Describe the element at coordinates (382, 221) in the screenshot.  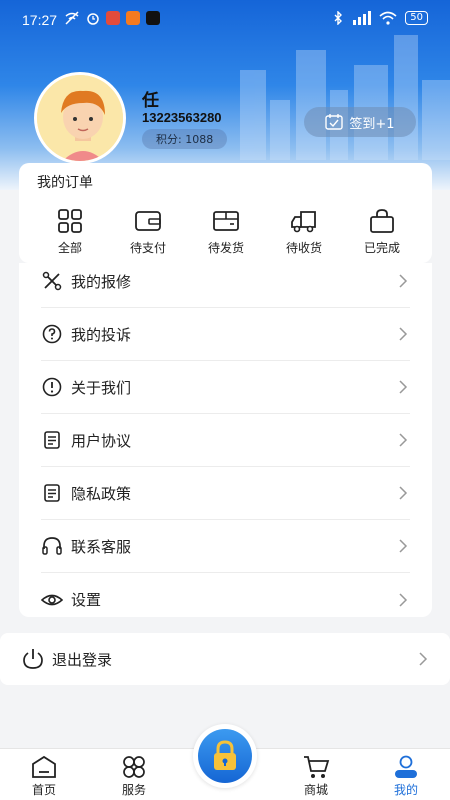
I see `bag-icon` at that location.